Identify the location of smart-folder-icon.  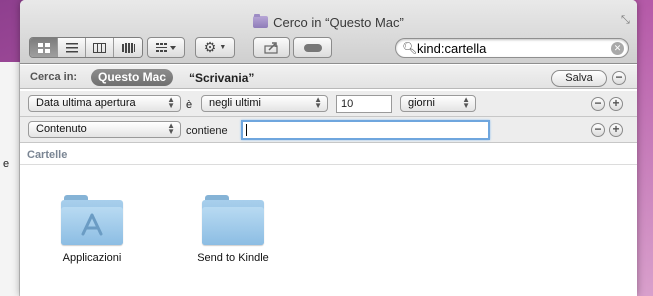
(261, 21).